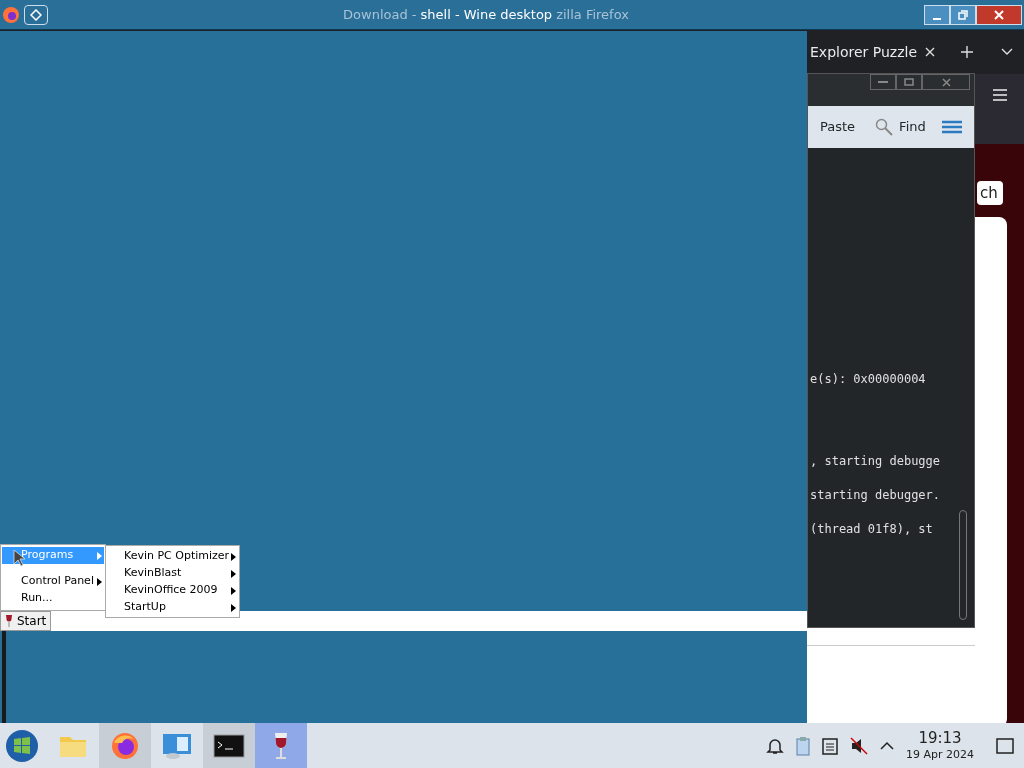 Image resolution: width=1024 pixels, height=768 pixels. What do you see at coordinates (912, 127) in the screenshot?
I see `find-button: Find` at bounding box center [912, 127].